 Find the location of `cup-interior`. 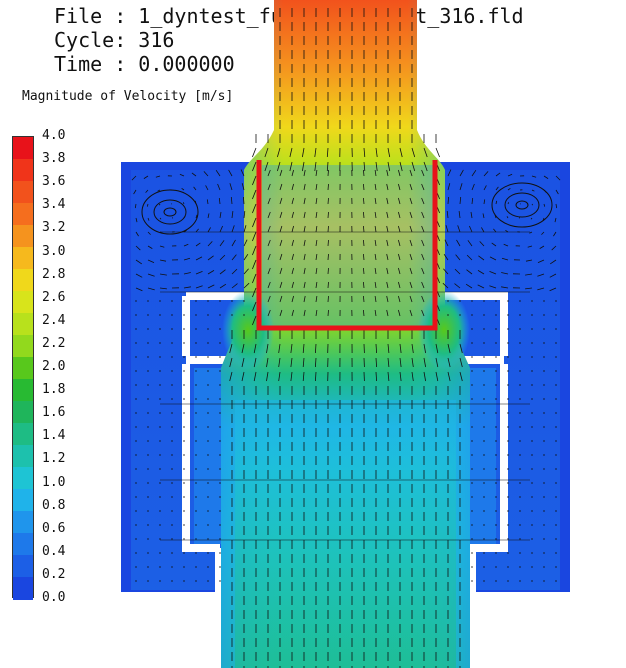

cup-interior is located at coordinates (348, 246).